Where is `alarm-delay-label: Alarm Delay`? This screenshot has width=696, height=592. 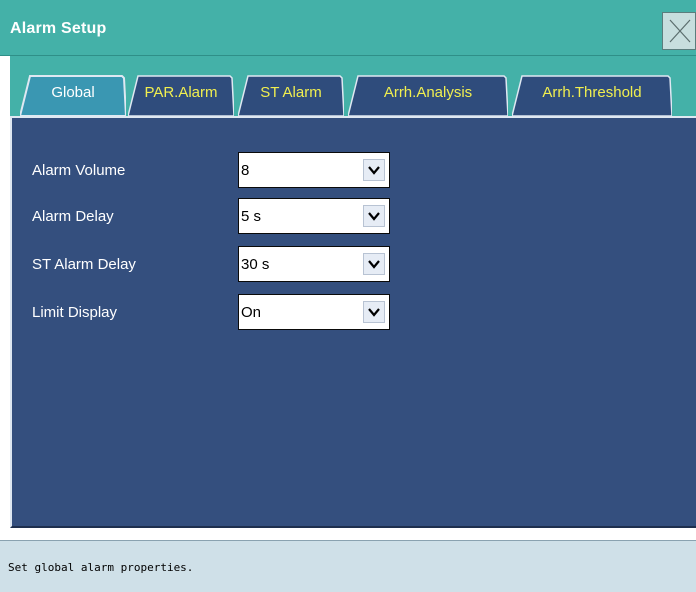
alarm-delay-label: Alarm Delay is located at coordinates (73, 216).